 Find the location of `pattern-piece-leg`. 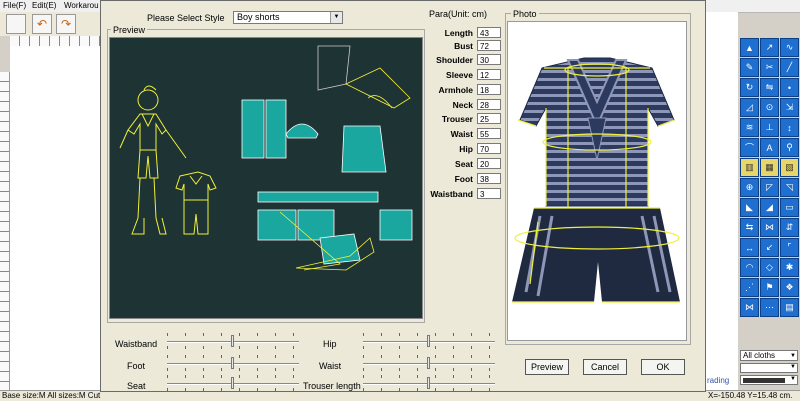

pattern-piece-leg is located at coordinates (340, 249).